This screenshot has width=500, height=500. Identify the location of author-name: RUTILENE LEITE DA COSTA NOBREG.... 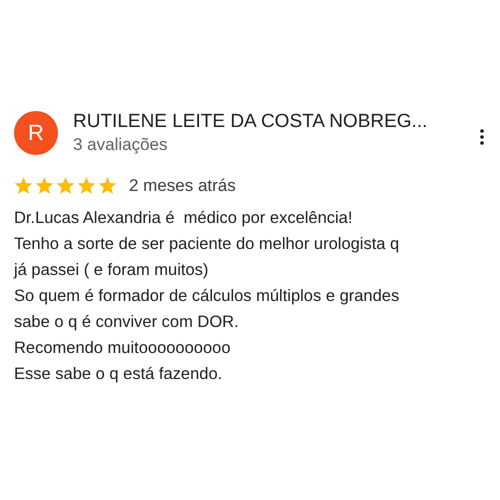
(271, 122).